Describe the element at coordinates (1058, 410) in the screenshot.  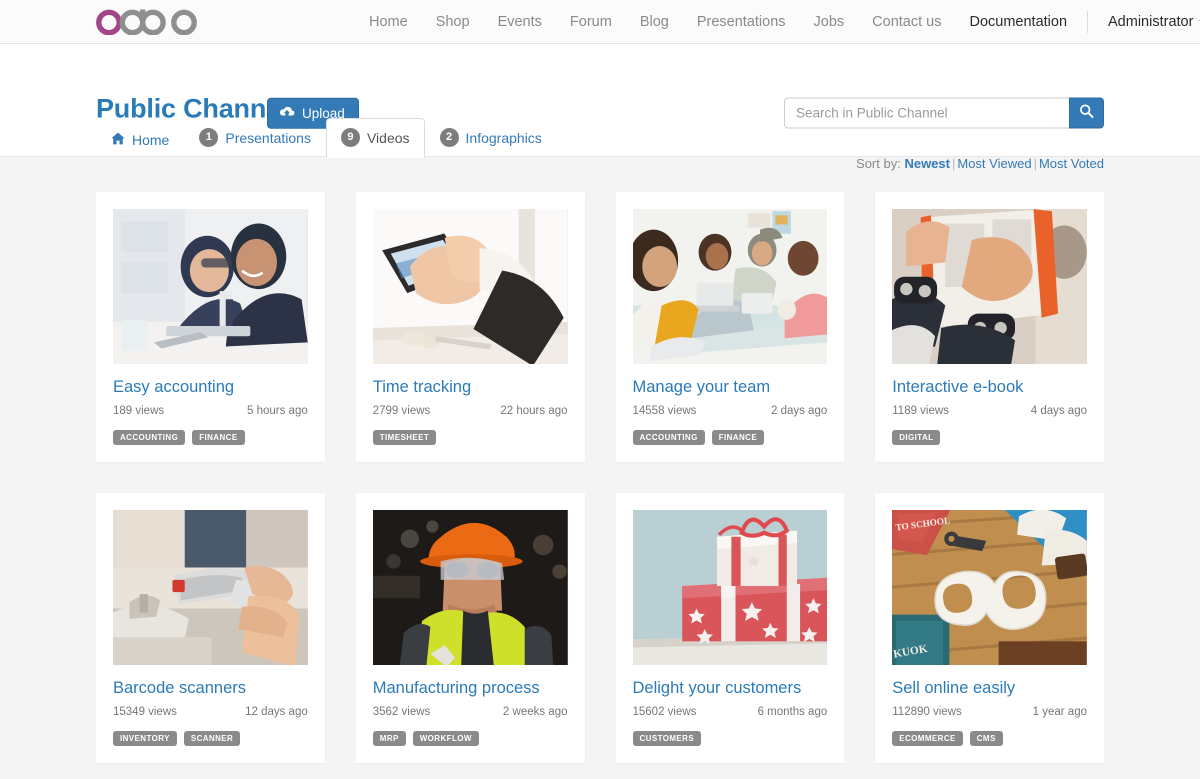
I see `slide-time: 4 days ago` at that location.